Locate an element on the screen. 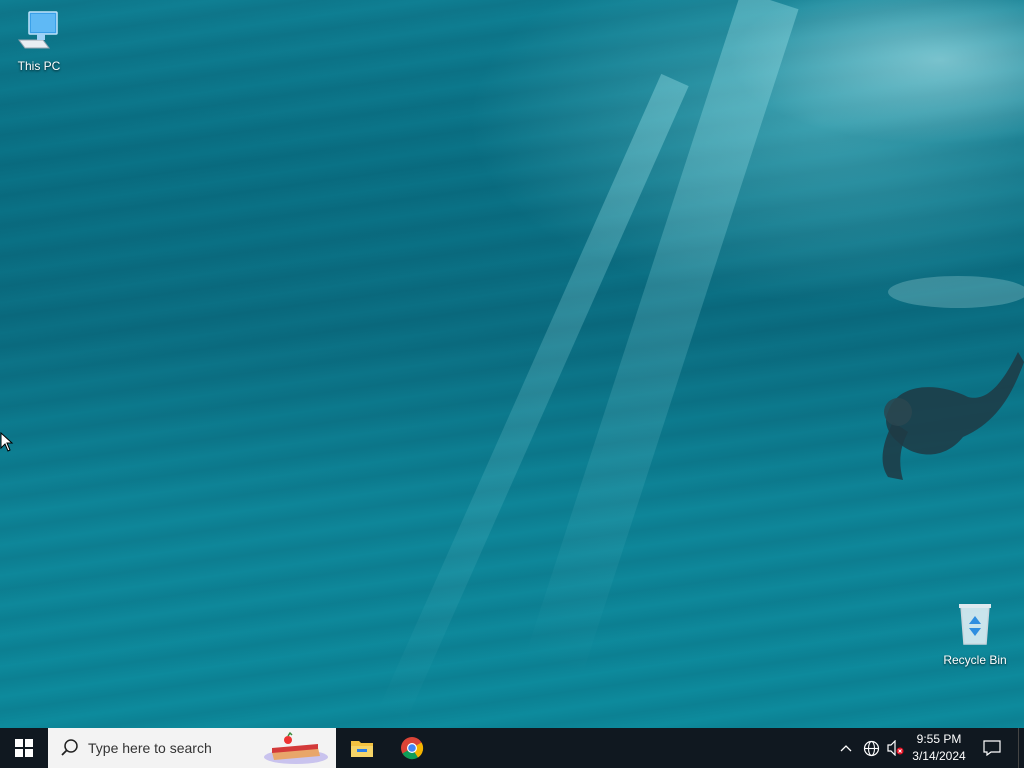  chrome-icon is located at coordinates (412, 748).